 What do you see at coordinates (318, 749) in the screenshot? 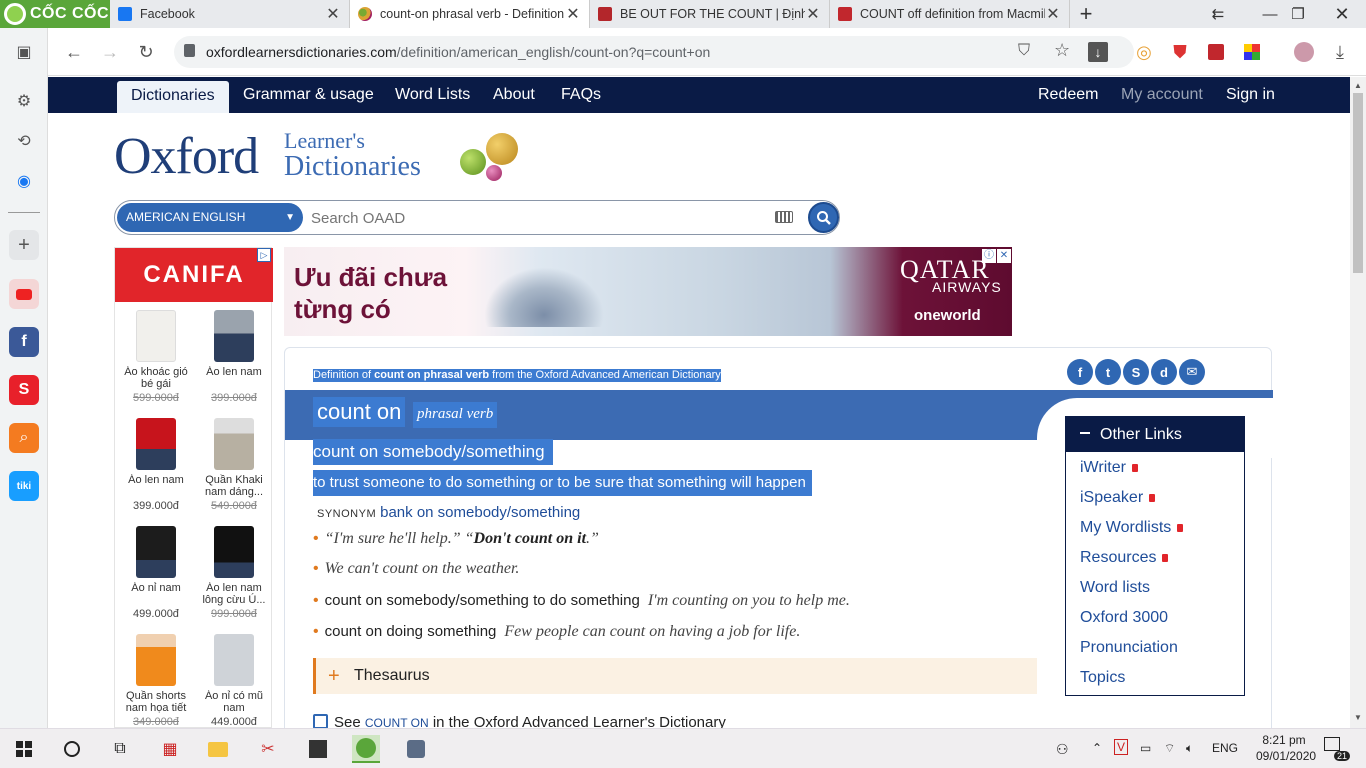
I see `sticky-notes-icon` at bounding box center [318, 749].